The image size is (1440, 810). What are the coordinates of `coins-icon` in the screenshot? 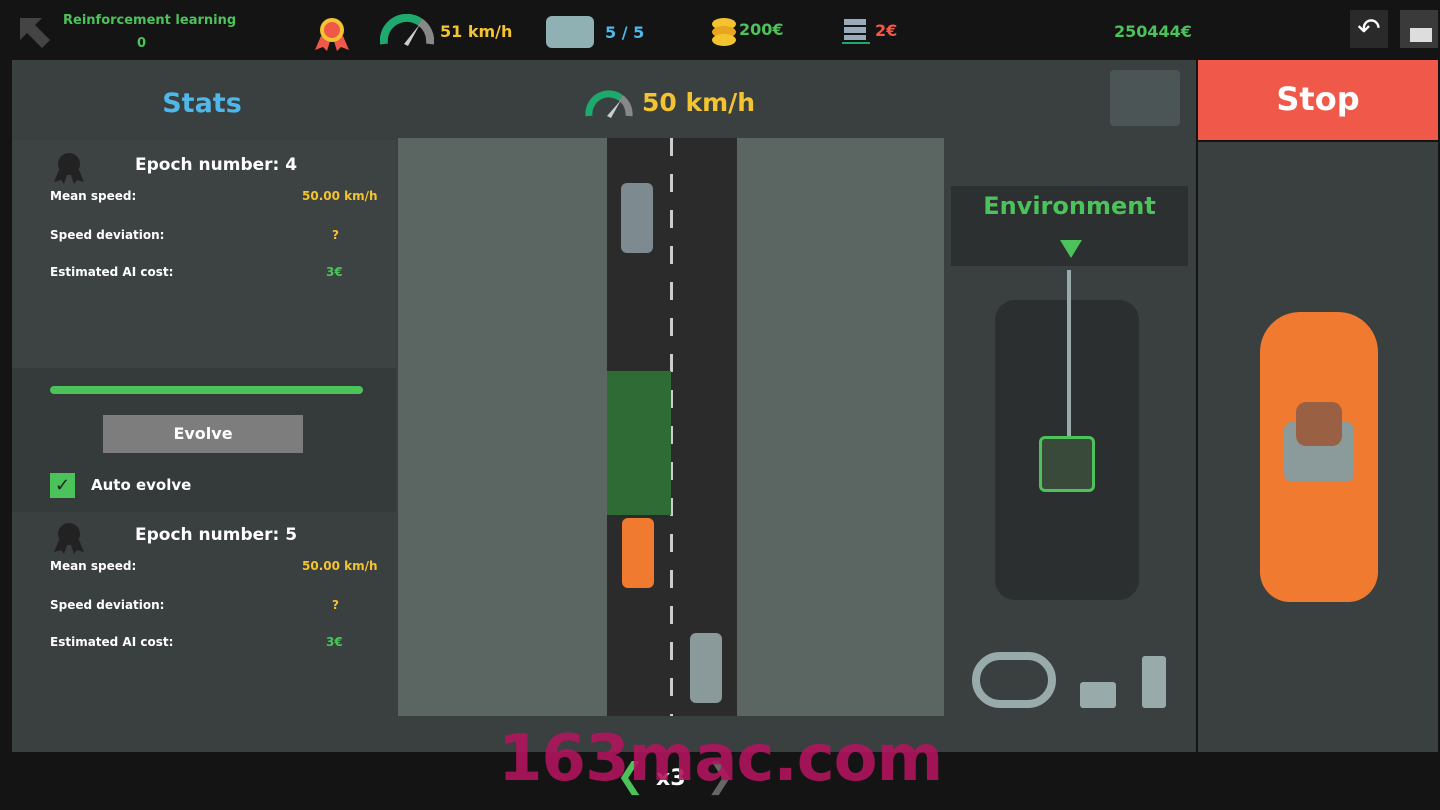 It's located at (724, 32).